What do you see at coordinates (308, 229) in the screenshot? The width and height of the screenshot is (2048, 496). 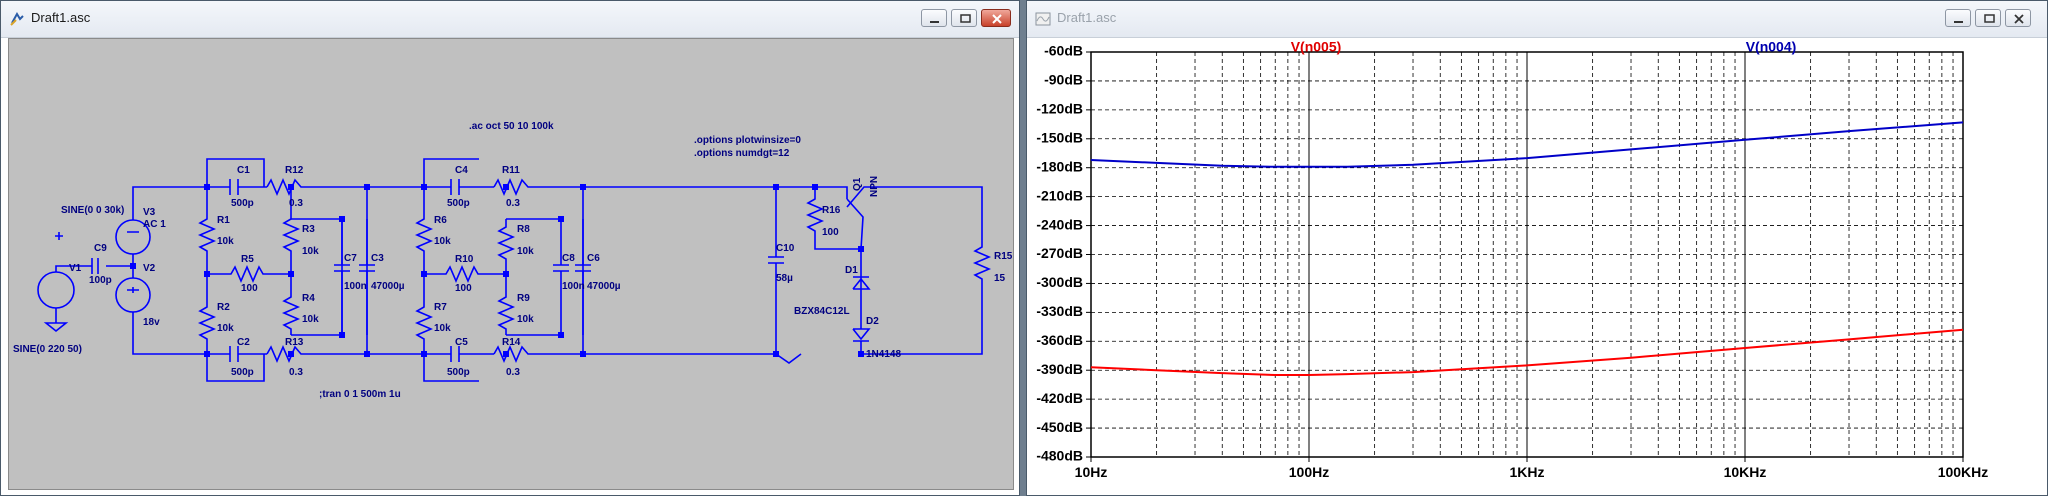 I see `r3-label: R3` at bounding box center [308, 229].